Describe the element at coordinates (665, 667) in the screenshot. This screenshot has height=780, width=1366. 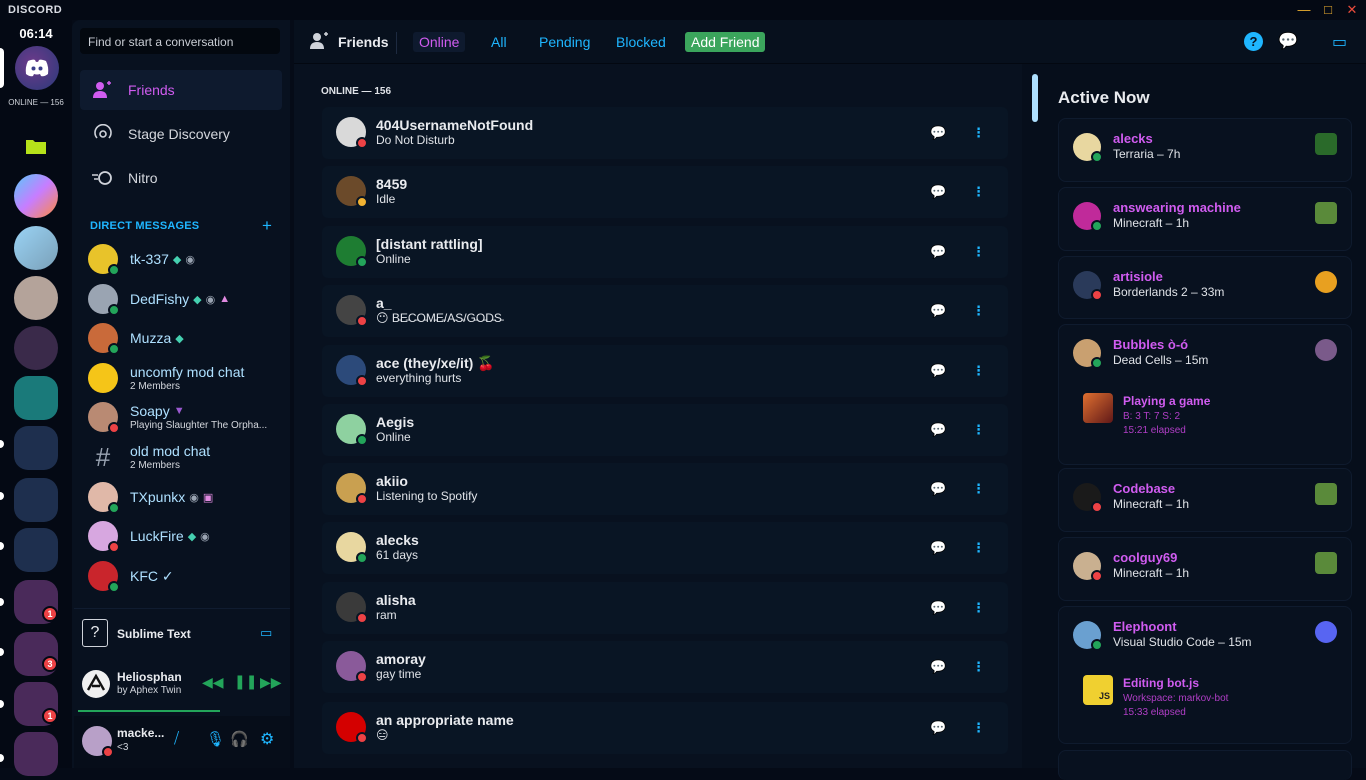
I see `friend-row: amoray gay time 💬 ⋮` at that location.